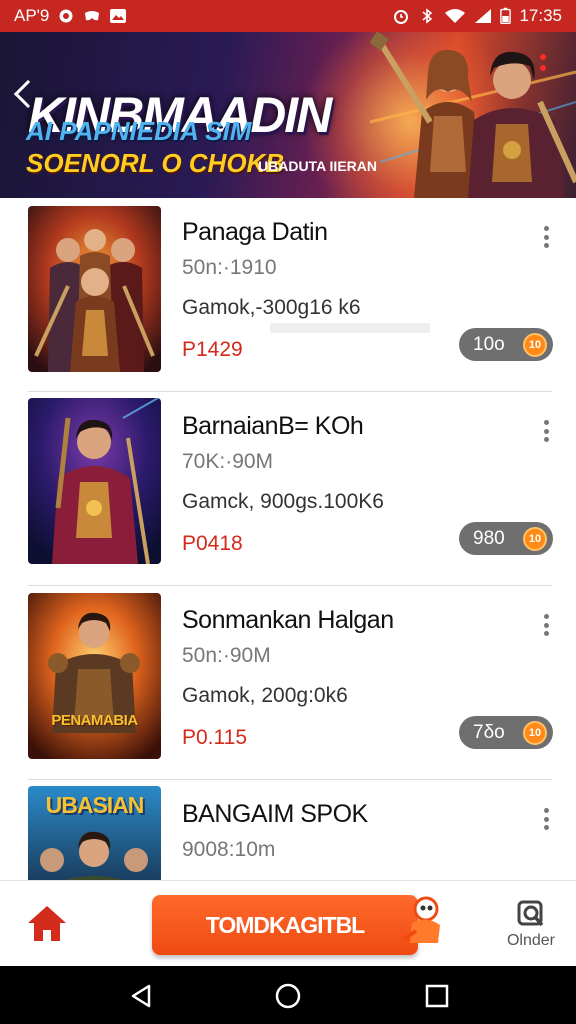 The width and height of the screenshot is (576, 1024). Describe the element at coordinates (155, 163) in the screenshot. I see `banner-subtitle-2: SOENORL O CHOKB` at that location.